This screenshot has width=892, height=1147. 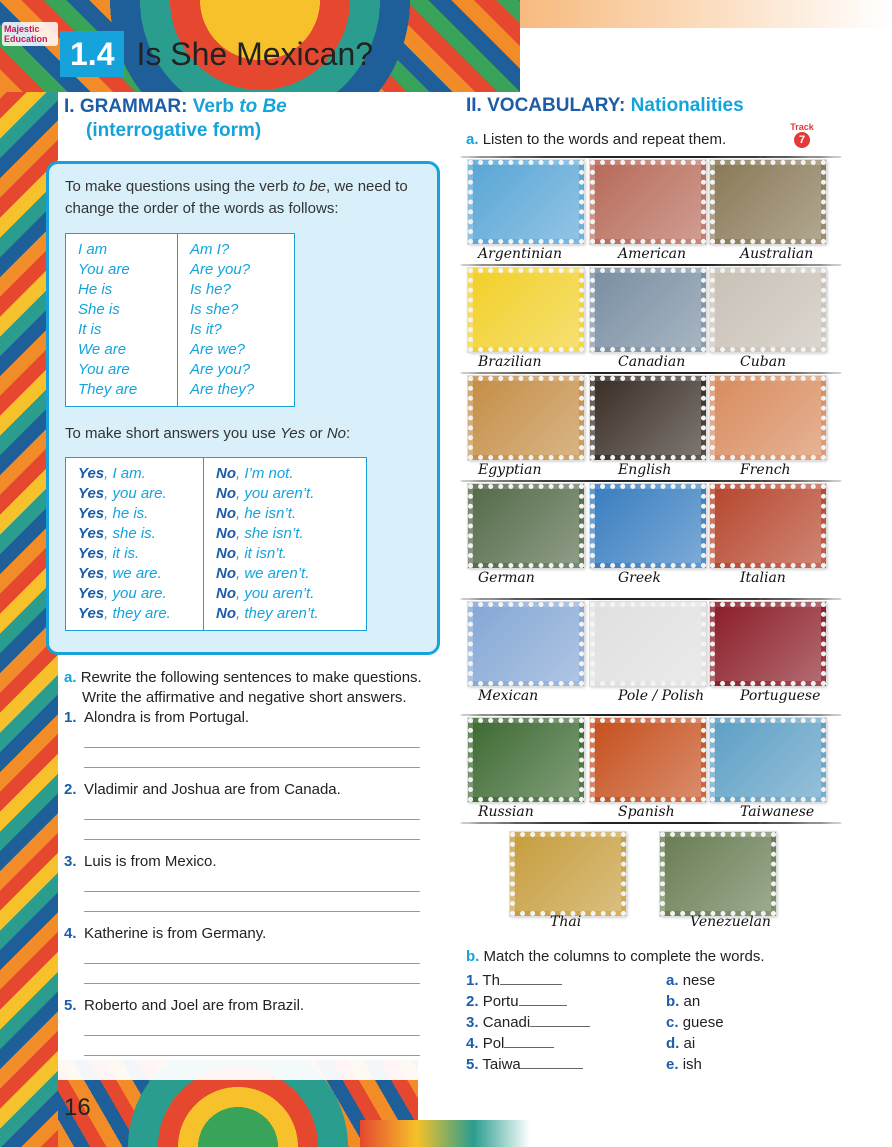 What do you see at coordinates (214, 309) in the screenshot?
I see `question: Is she?` at bounding box center [214, 309].